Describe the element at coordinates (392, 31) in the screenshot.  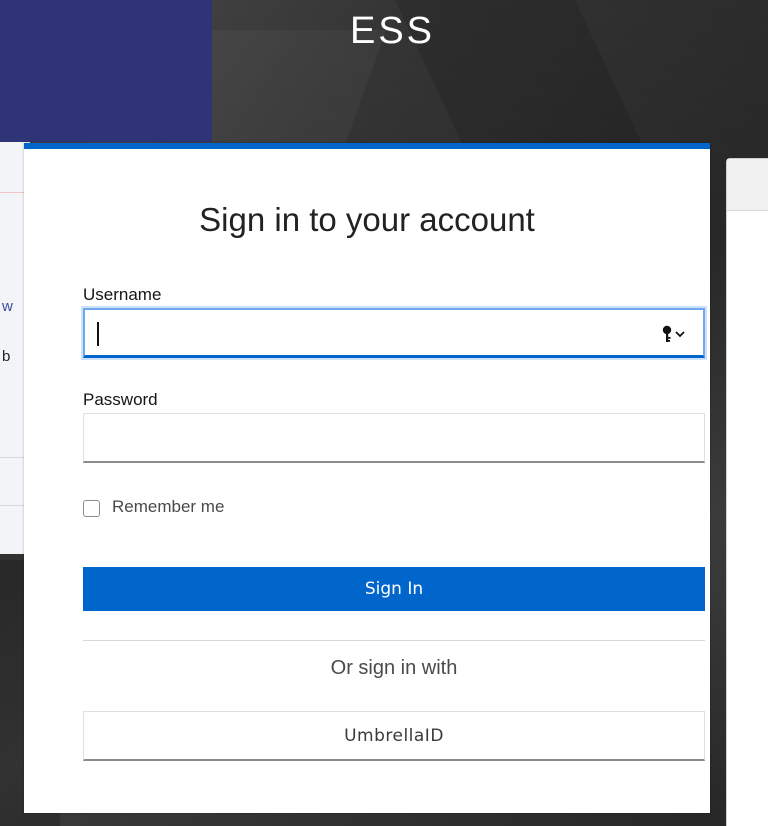
I see `brand-title: ESS` at that location.